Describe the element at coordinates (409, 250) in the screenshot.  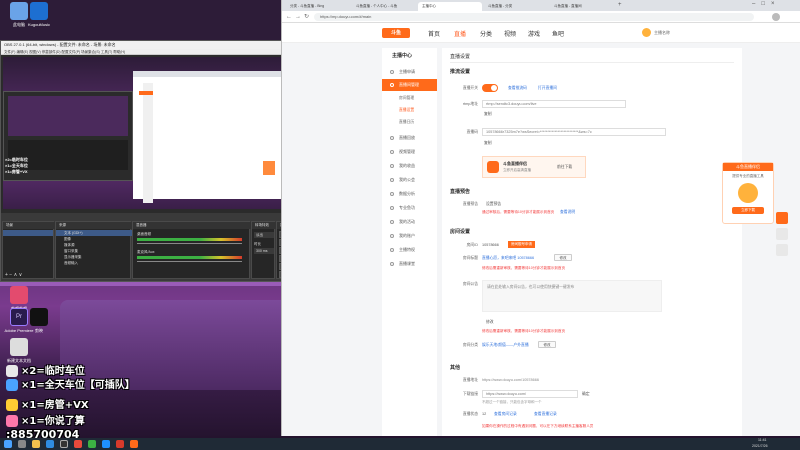
I see `sidebar-item-privilege: 主播特权` at that location.